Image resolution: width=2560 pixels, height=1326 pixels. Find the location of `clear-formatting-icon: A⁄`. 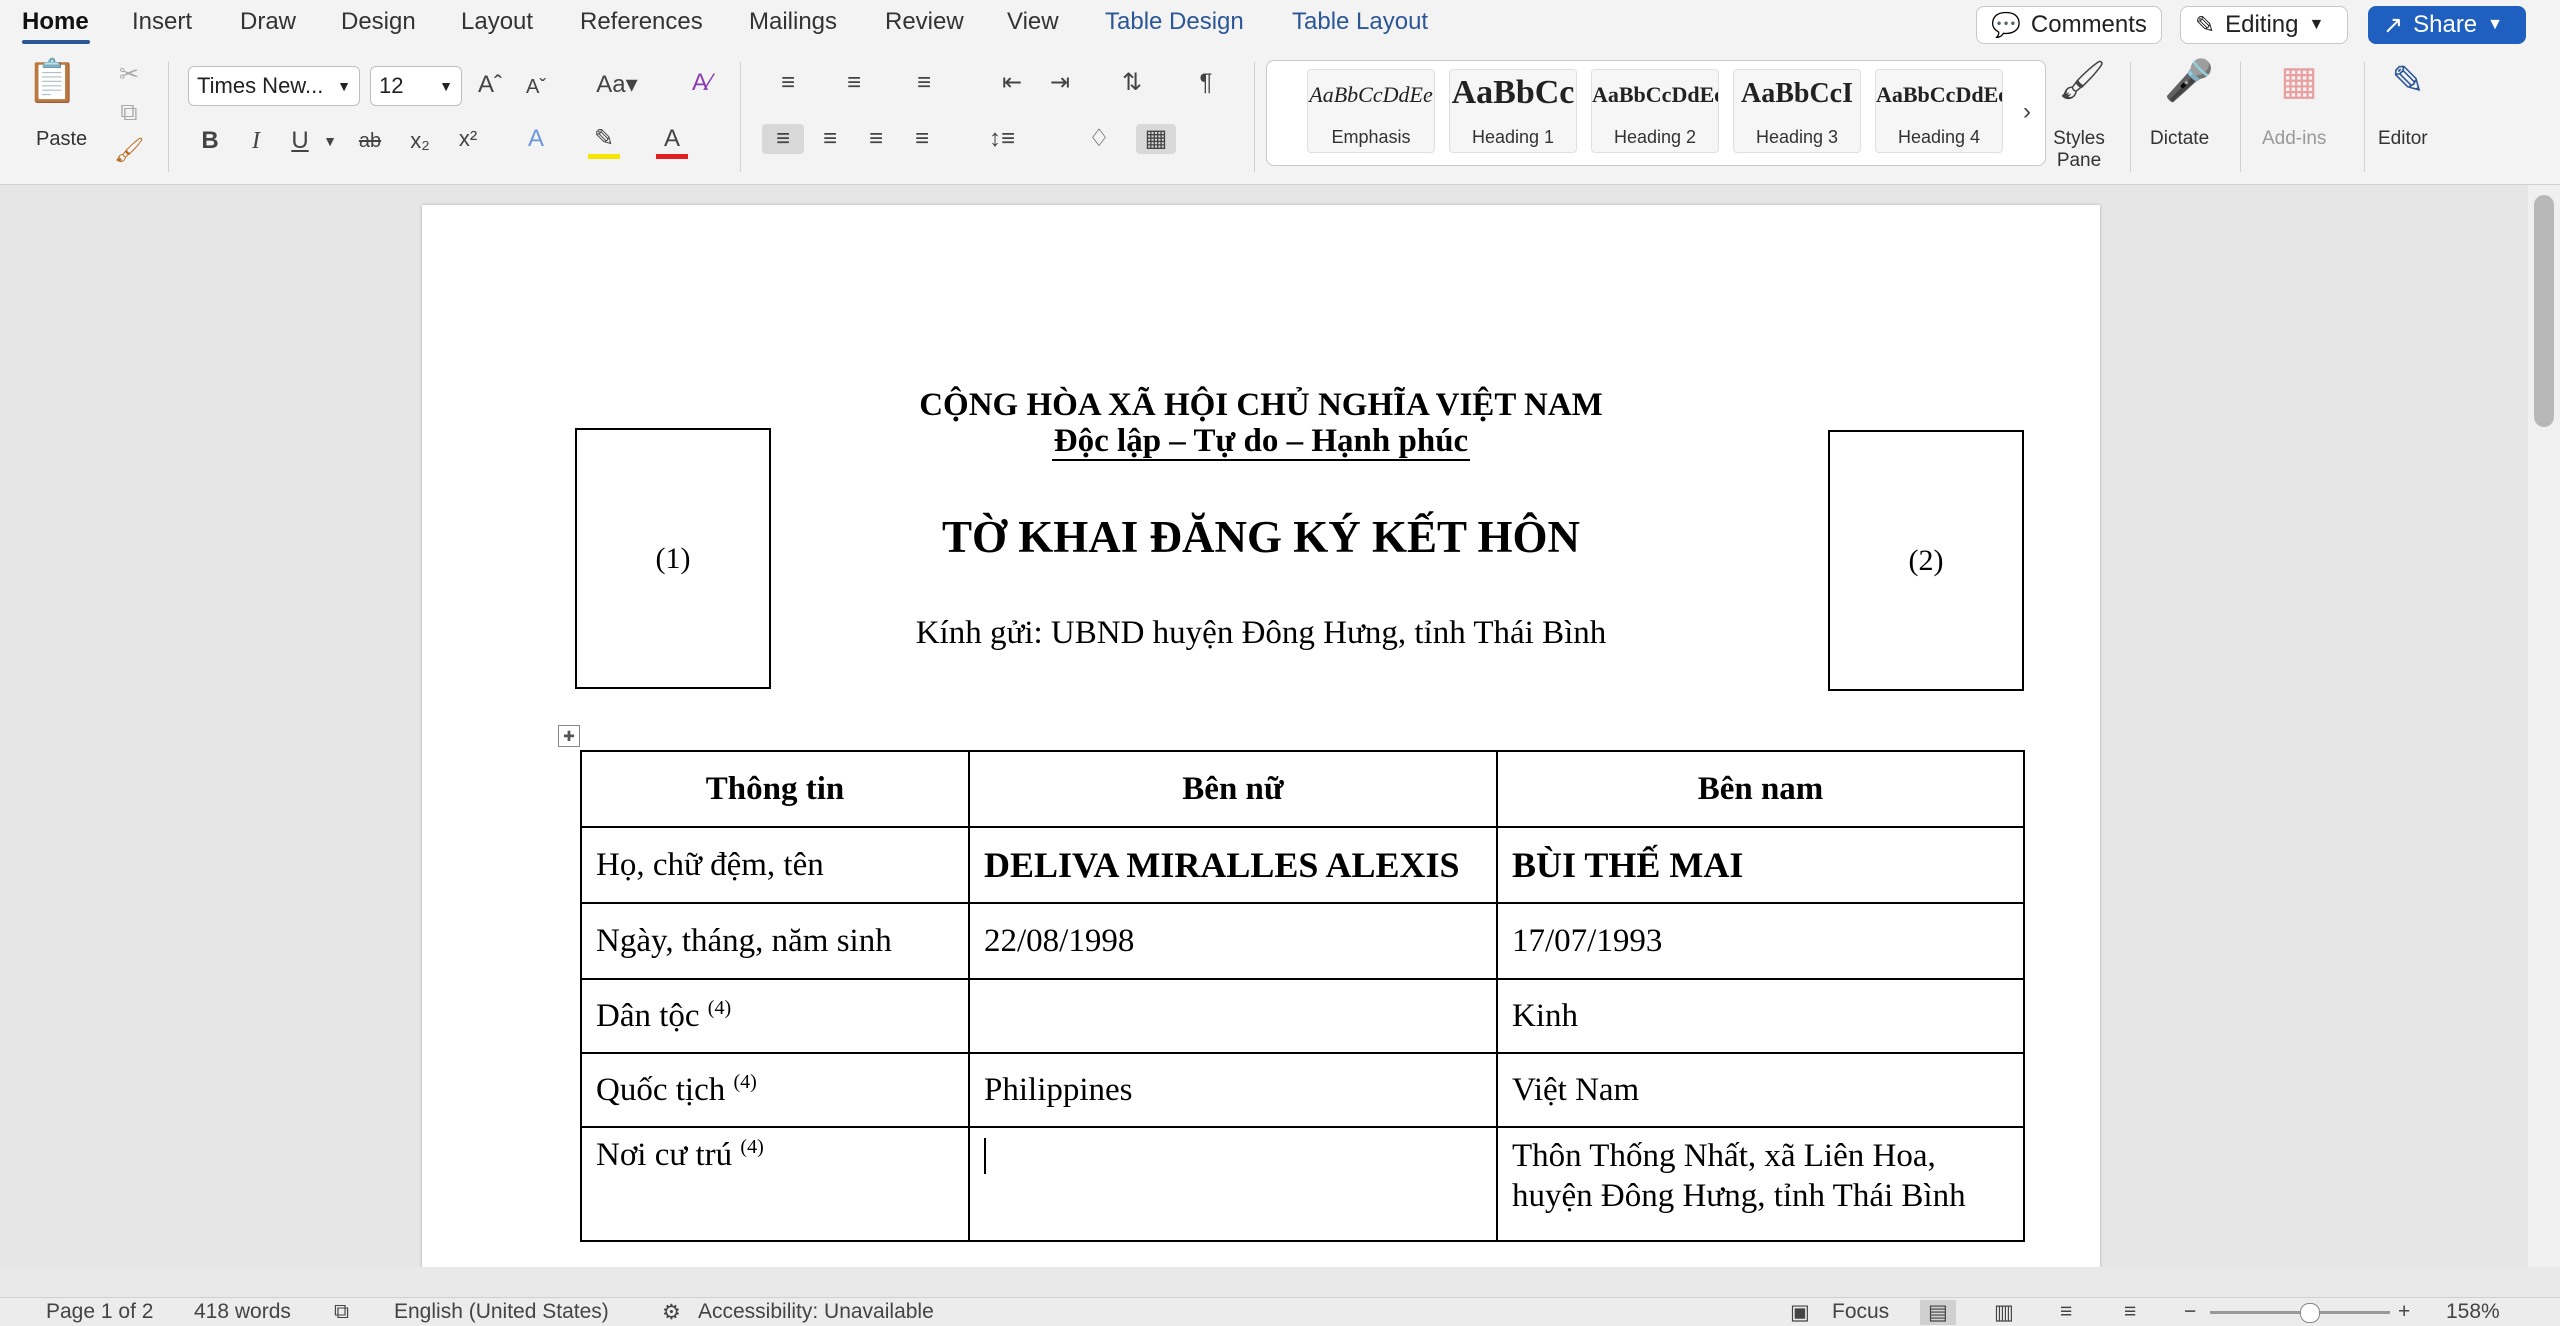

clear-formatting-icon: A⁄ is located at coordinates (702, 83).